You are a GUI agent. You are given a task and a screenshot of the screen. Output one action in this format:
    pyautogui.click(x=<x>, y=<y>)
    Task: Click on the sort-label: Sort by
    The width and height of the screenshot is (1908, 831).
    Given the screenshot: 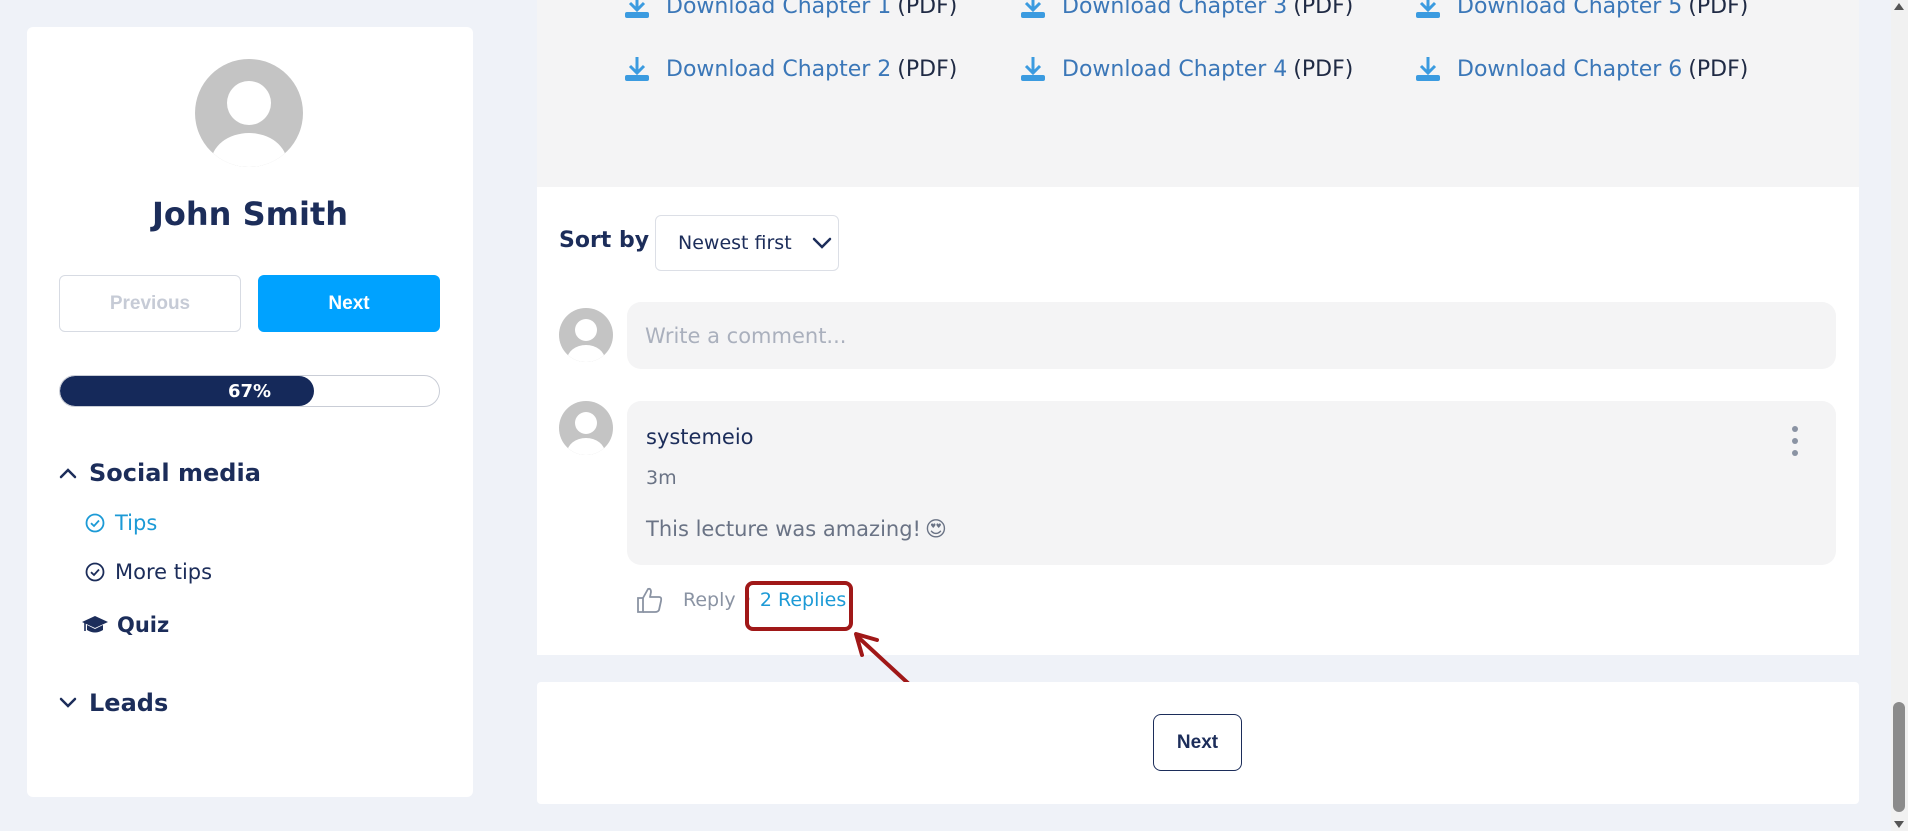 What is the action you would take?
    pyautogui.click(x=604, y=240)
    